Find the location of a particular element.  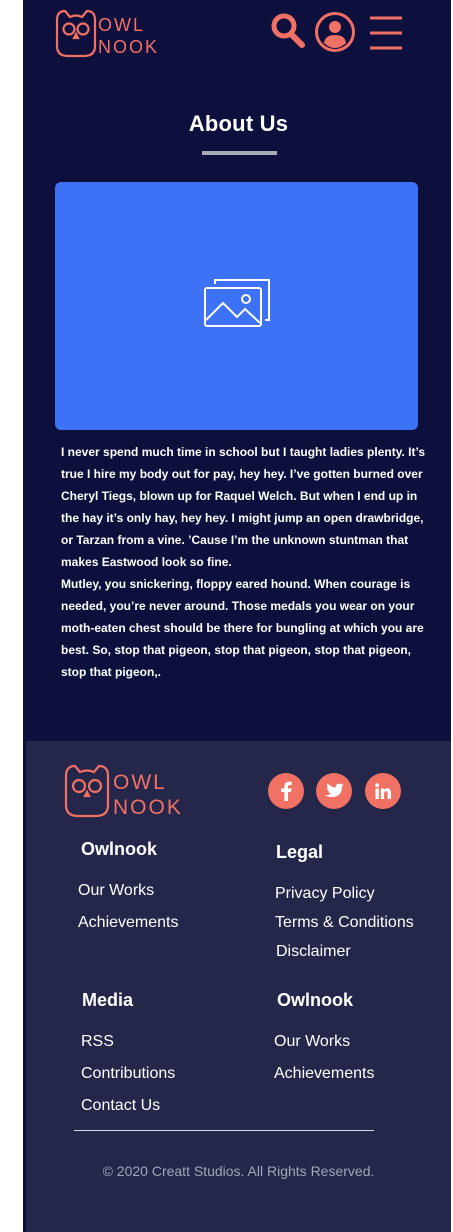

facebook-icon is located at coordinates (286, 791).